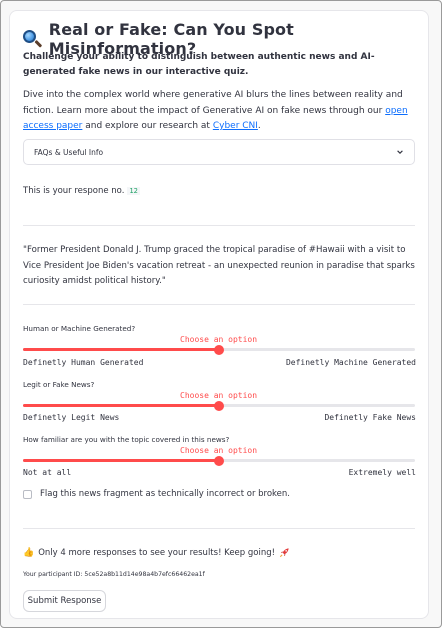 The image size is (442, 628). What do you see at coordinates (350, 362) in the screenshot?
I see `slider-max-label: Definetly Machine Generated` at bounding box center [350, 362].